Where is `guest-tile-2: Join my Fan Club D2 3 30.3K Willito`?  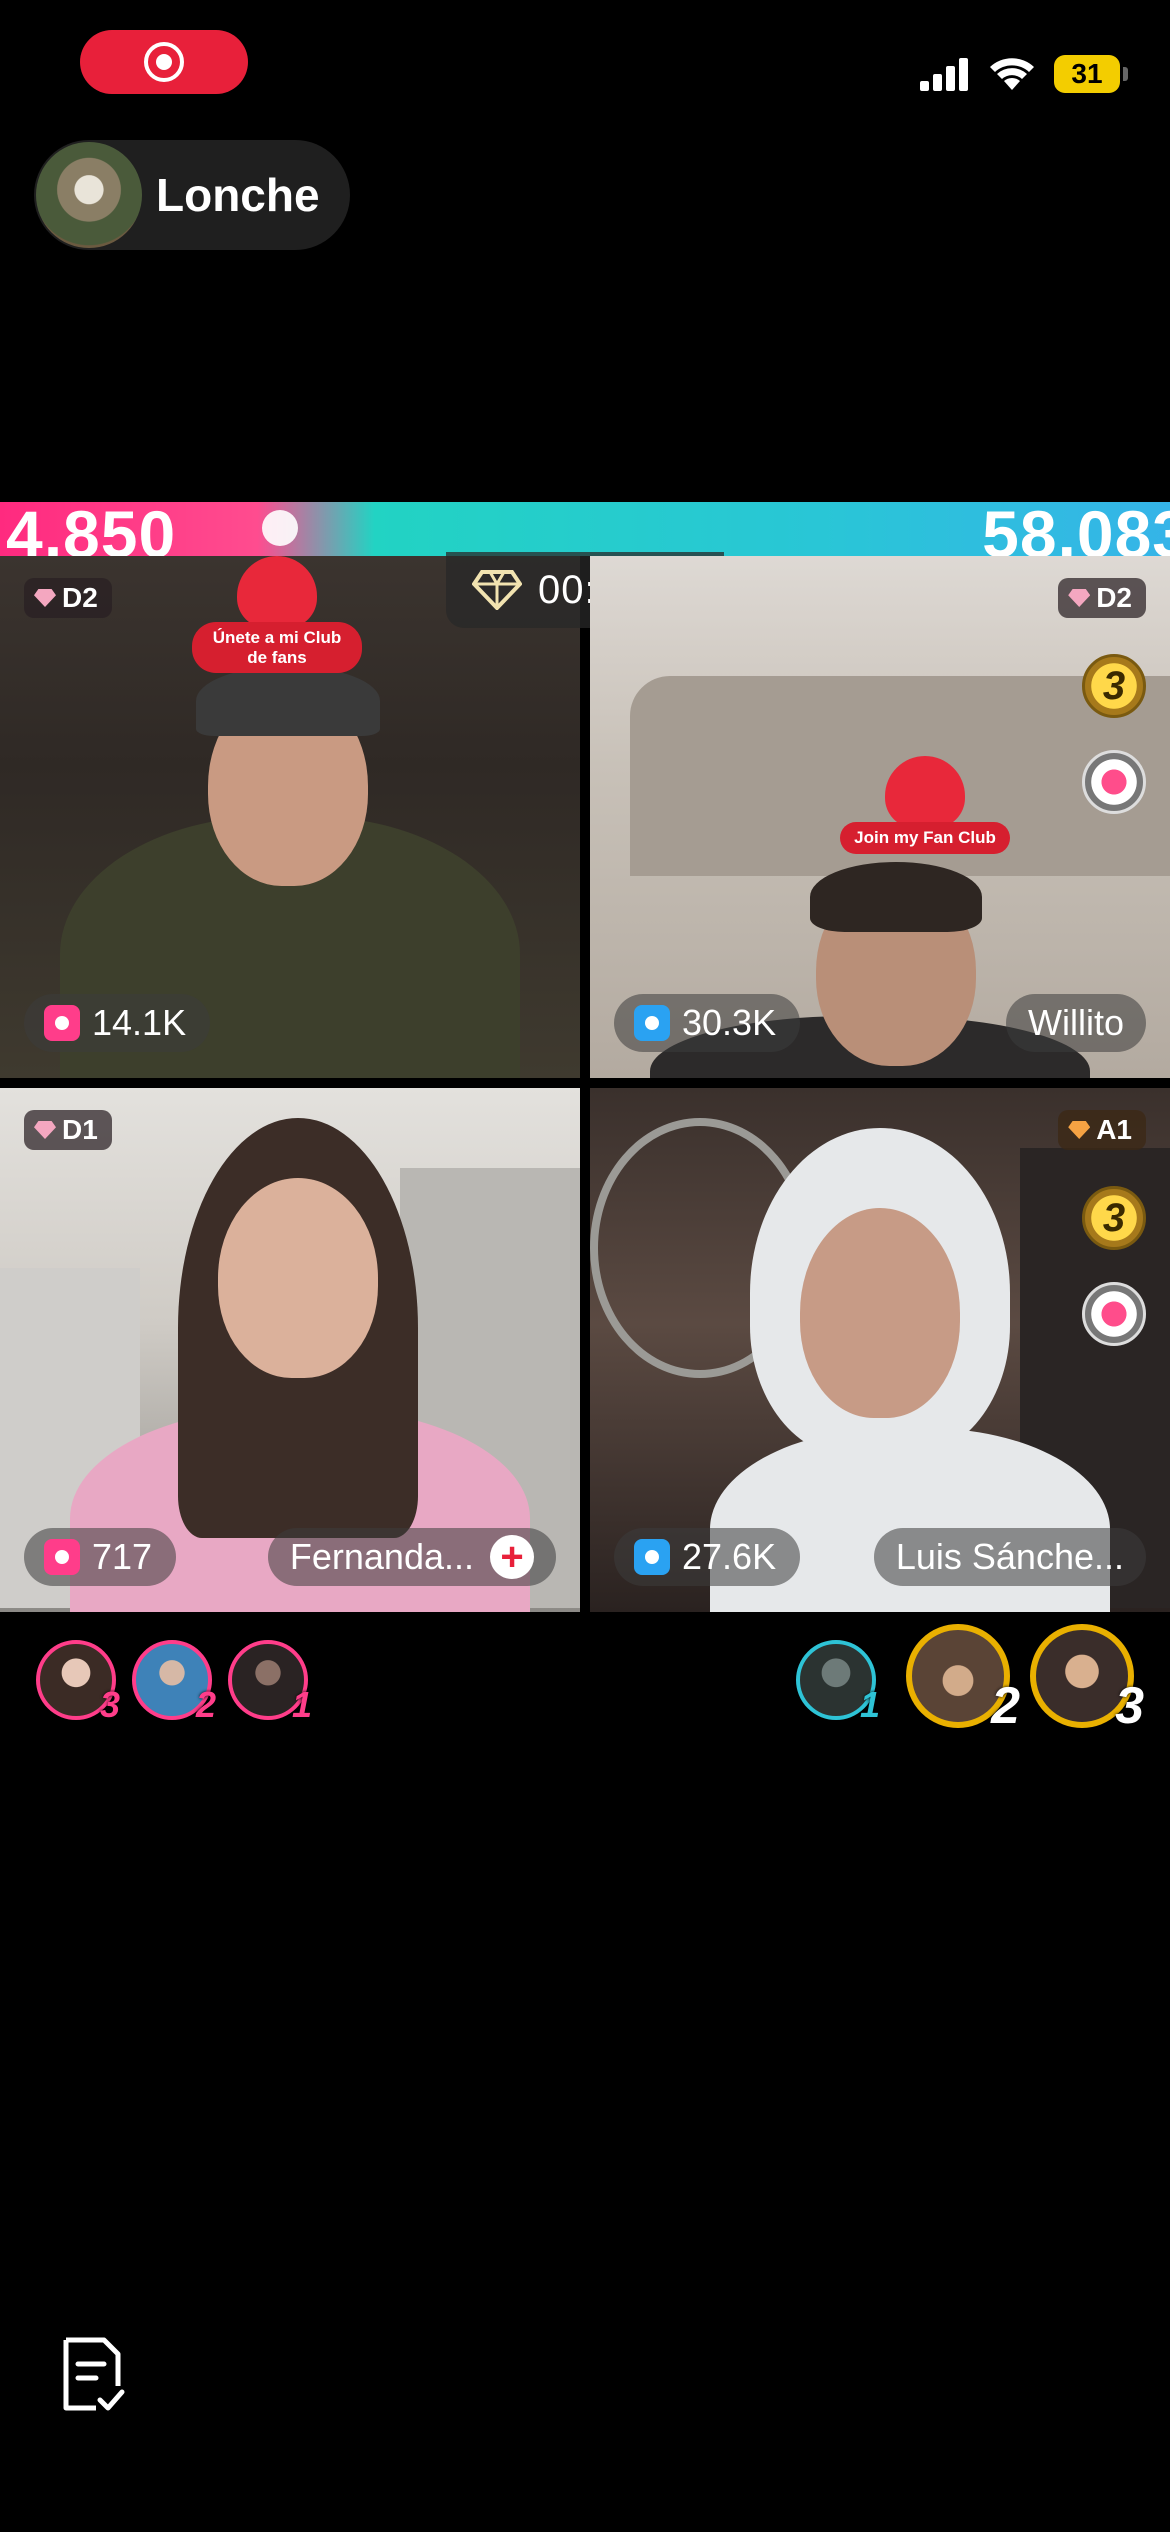
guest-tile-2: Join my Fan Club D2 3 30.3K Willito is located at coordinates (880, 817).